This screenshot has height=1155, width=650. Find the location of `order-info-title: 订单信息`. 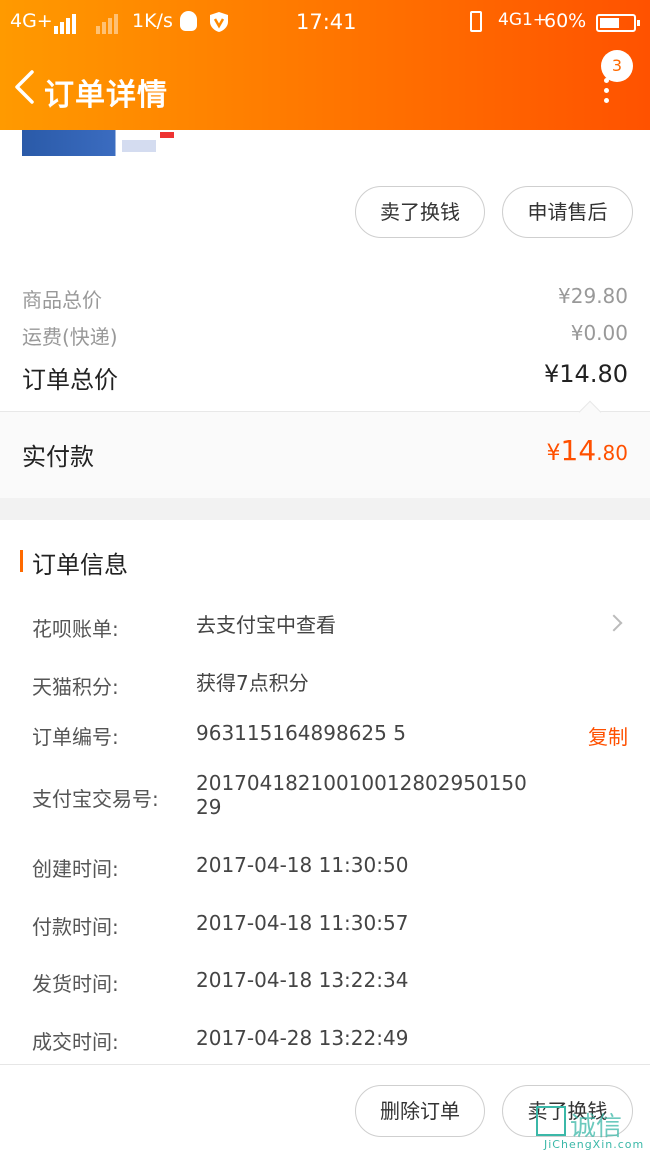

order-info-title: 订单信息 is located at coordinates (80, 565).